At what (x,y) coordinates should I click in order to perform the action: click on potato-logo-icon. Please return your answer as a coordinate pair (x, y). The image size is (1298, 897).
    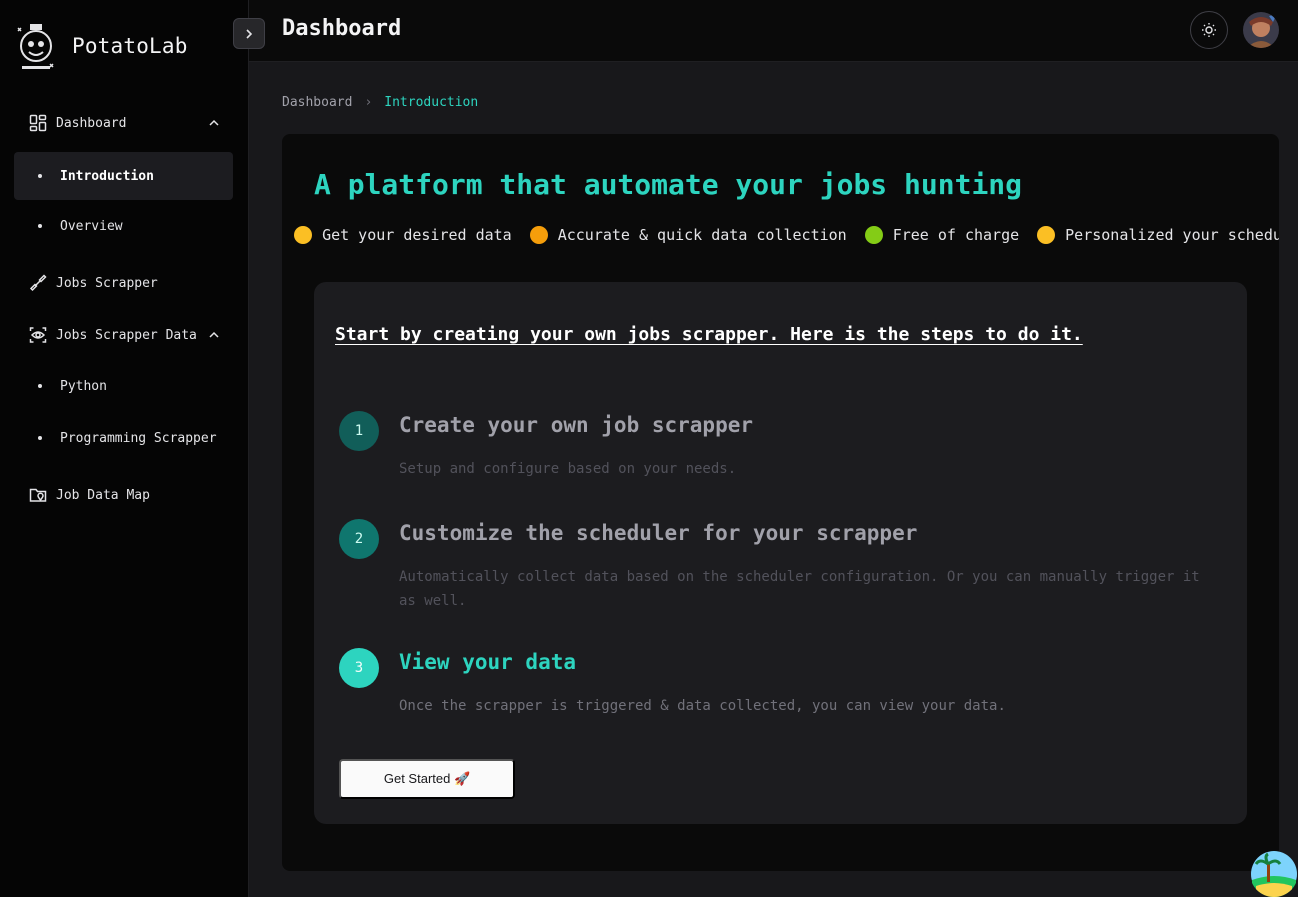
    Looking at the image, I should click on (35, 46).